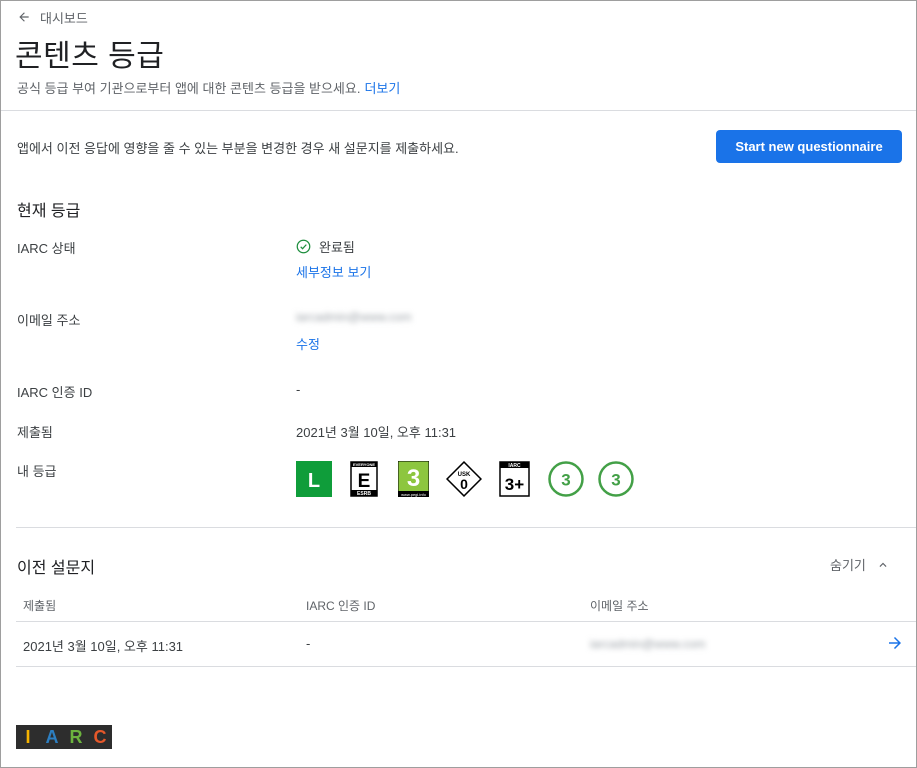  Describe the element at coordinates (364, 464) in the screenshot. I see `esrb-top-text: EVERYONE` at that location.